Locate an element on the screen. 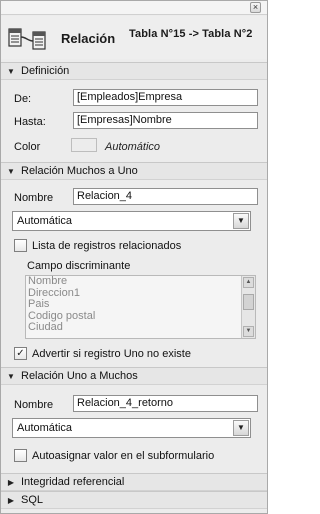 The height and width of the screenshot is (514, 320). autoasignar-checkbox is located at coordinates (20, 455).